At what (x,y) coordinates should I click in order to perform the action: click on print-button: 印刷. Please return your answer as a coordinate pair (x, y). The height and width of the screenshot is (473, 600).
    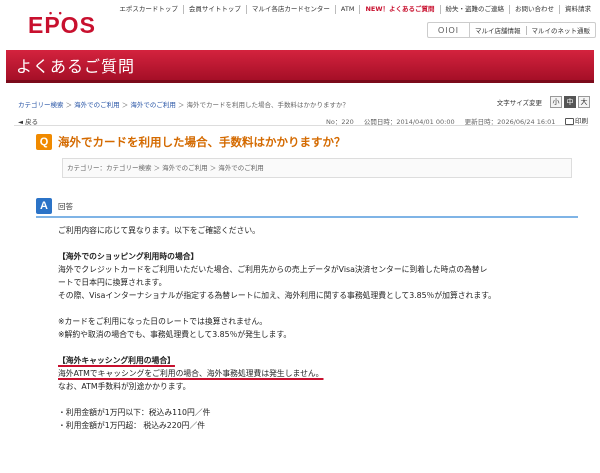
    Looking at the image, I should click on (576, 120).